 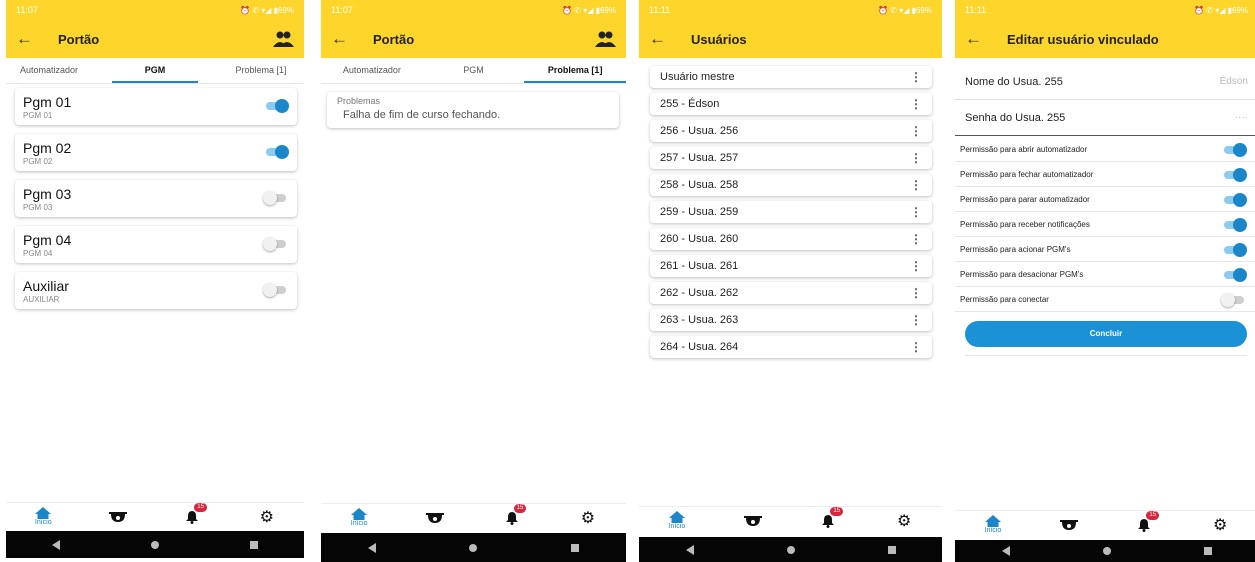 I want to click on user-name: 255 - Édson, so click(x=690, y=104).